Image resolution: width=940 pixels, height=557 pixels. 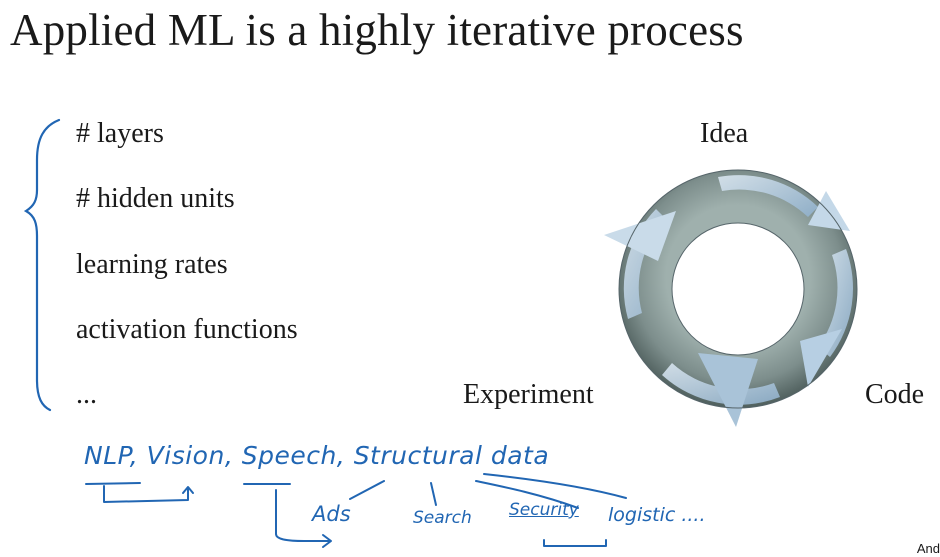 What do you see at coordinates (928, 548) in the screenshot?
I see `presenter-name-fragment: And` at bounding box center [928, 548].